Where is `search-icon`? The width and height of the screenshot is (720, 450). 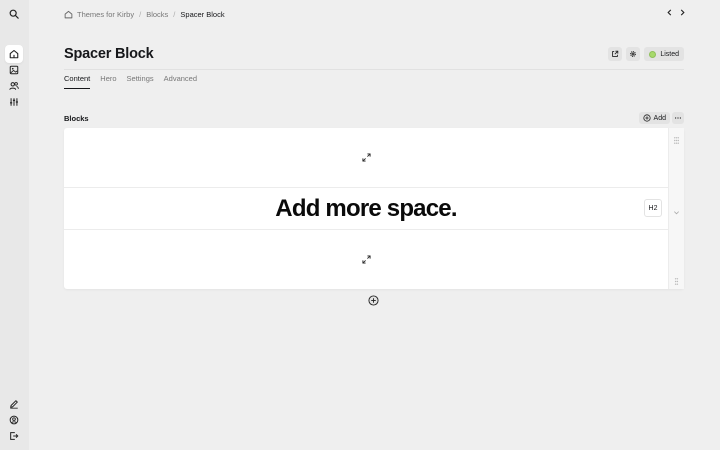
search-icon is located at coordinates (14, 14).